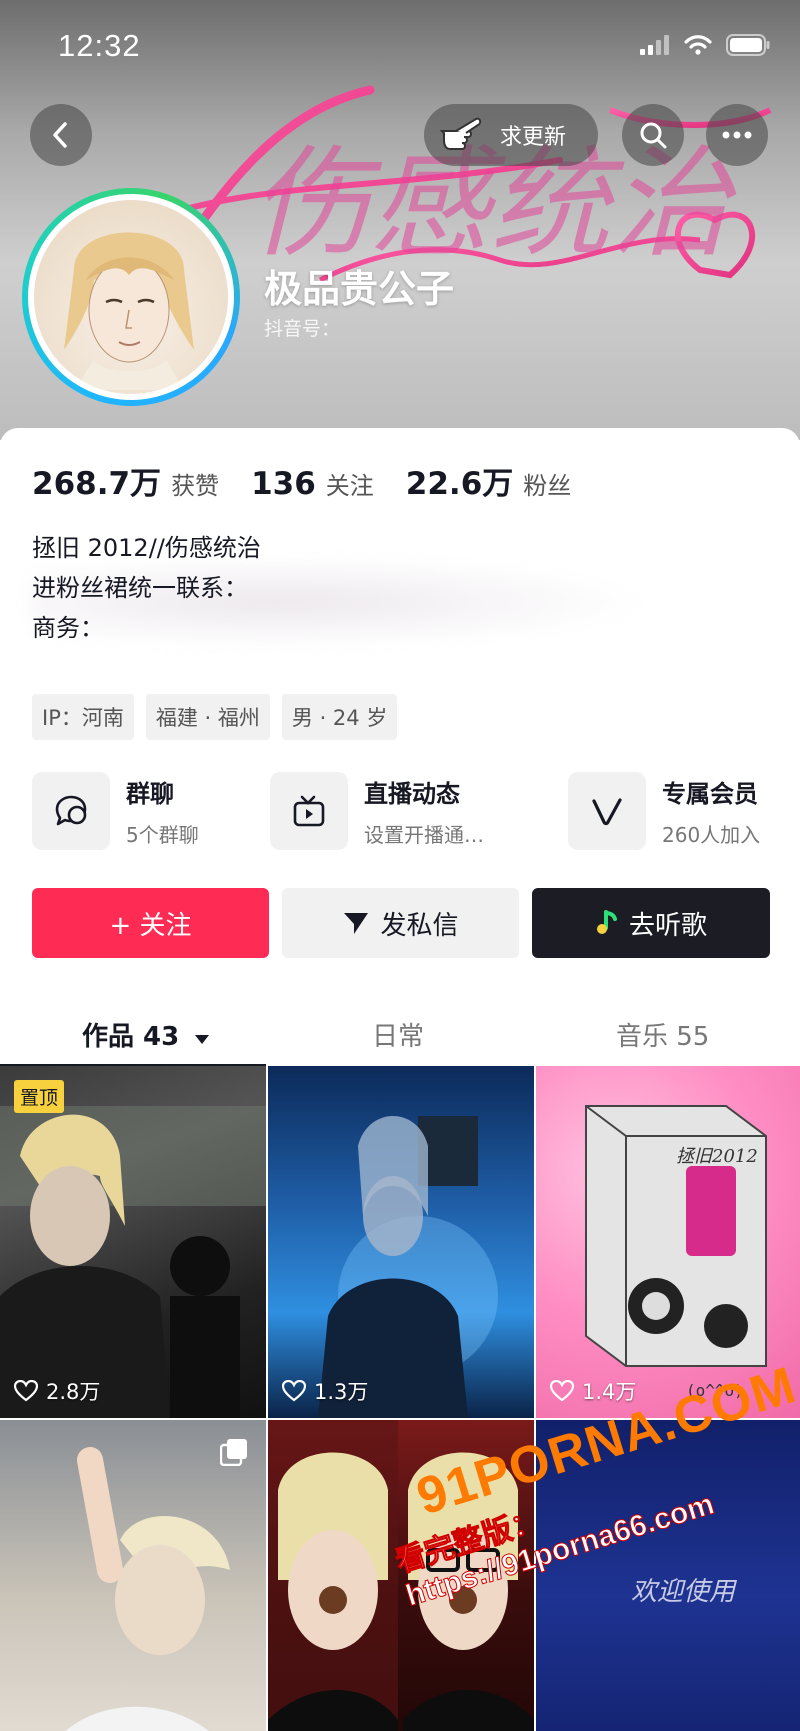  Describe the element at coordinates (547, 483) in the screenshot. I see `followers-label: 粉丝` at that location.